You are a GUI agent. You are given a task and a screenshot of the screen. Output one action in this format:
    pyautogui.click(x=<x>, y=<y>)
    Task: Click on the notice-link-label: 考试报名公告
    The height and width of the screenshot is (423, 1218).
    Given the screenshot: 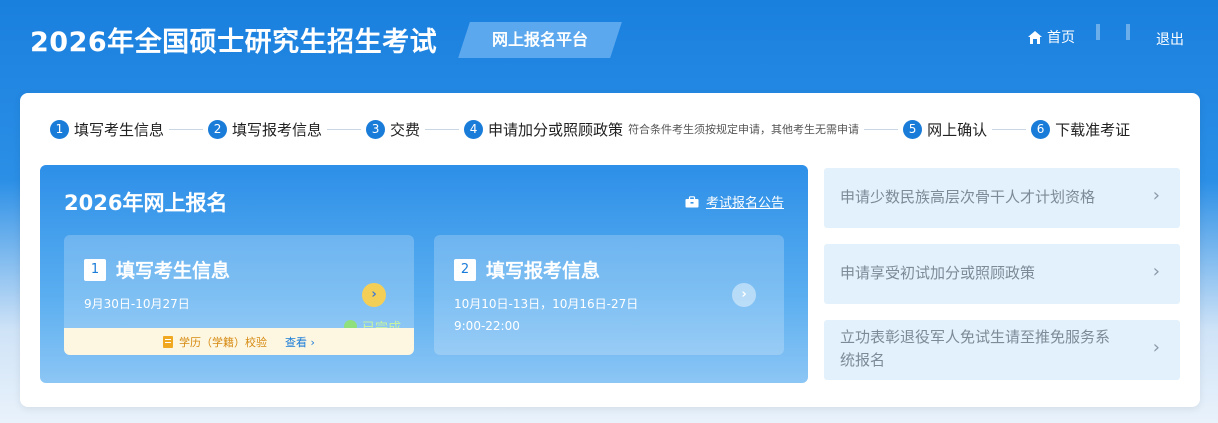 What is the action you would take?
    pyautogui.click(x=744, y=203)
    